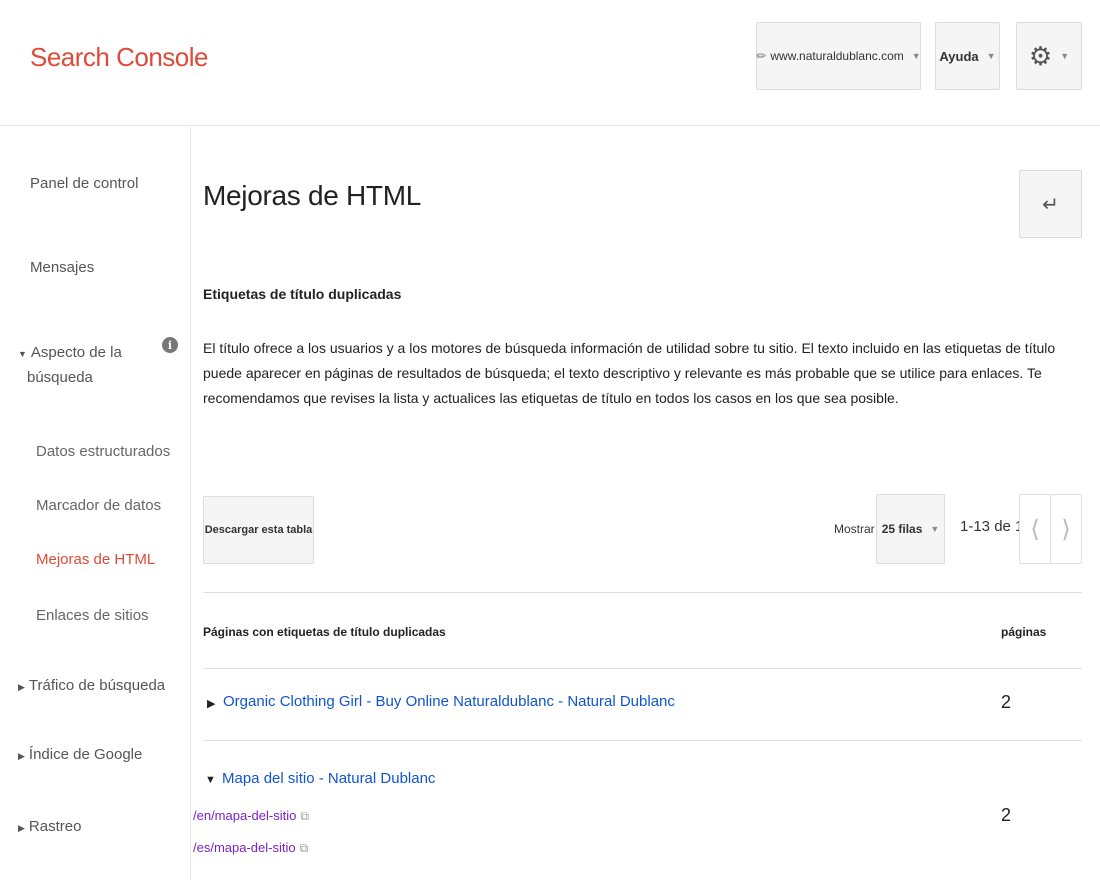  What do you see at coordinates (211, 703) in the screenshot?
I see `expand-triangle-icon: ▶` at bounding box center [211, 703].